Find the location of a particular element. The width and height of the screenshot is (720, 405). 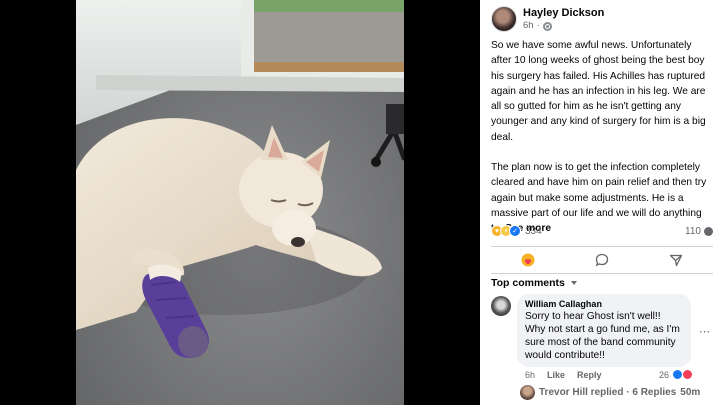

action-bar is located at coordinates (602, 260).